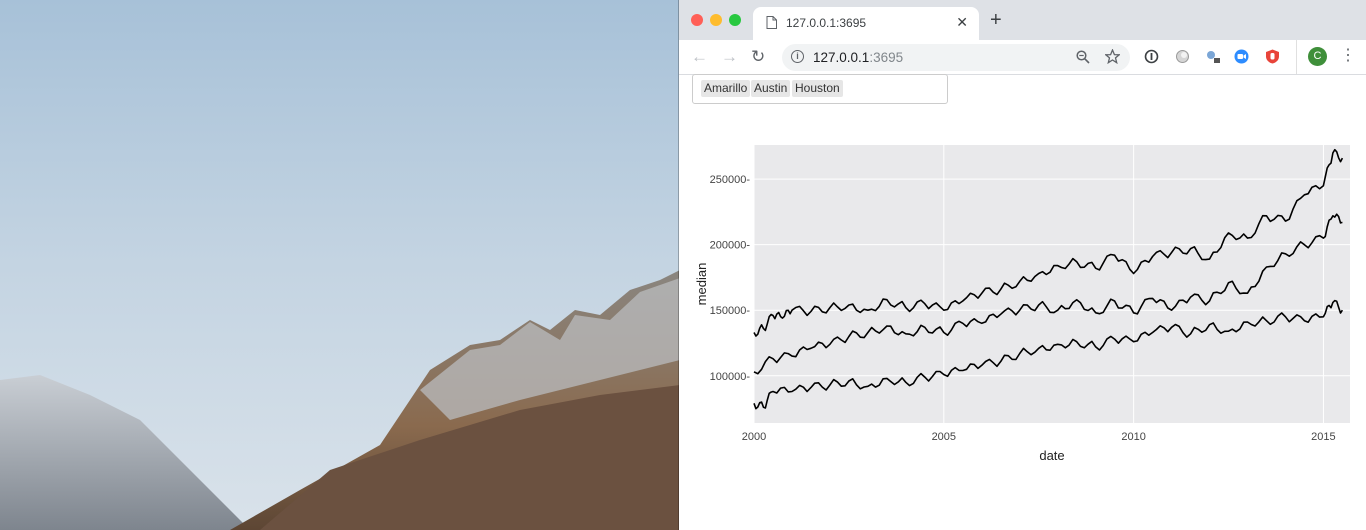  I want to click on tab-strip: 127.0.0.1:3695 ✕ +, so click(1022, 20).